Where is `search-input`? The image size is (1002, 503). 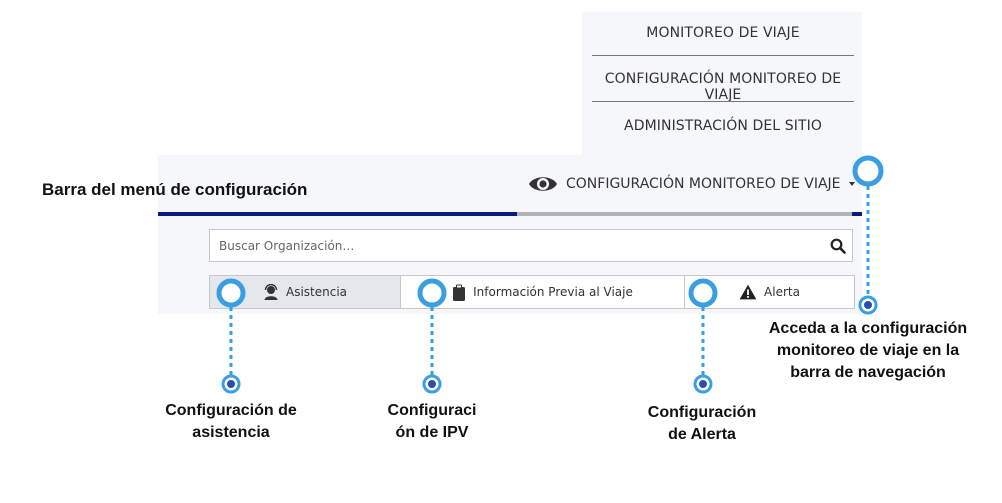
search-input is located at coordinates (519, 245).